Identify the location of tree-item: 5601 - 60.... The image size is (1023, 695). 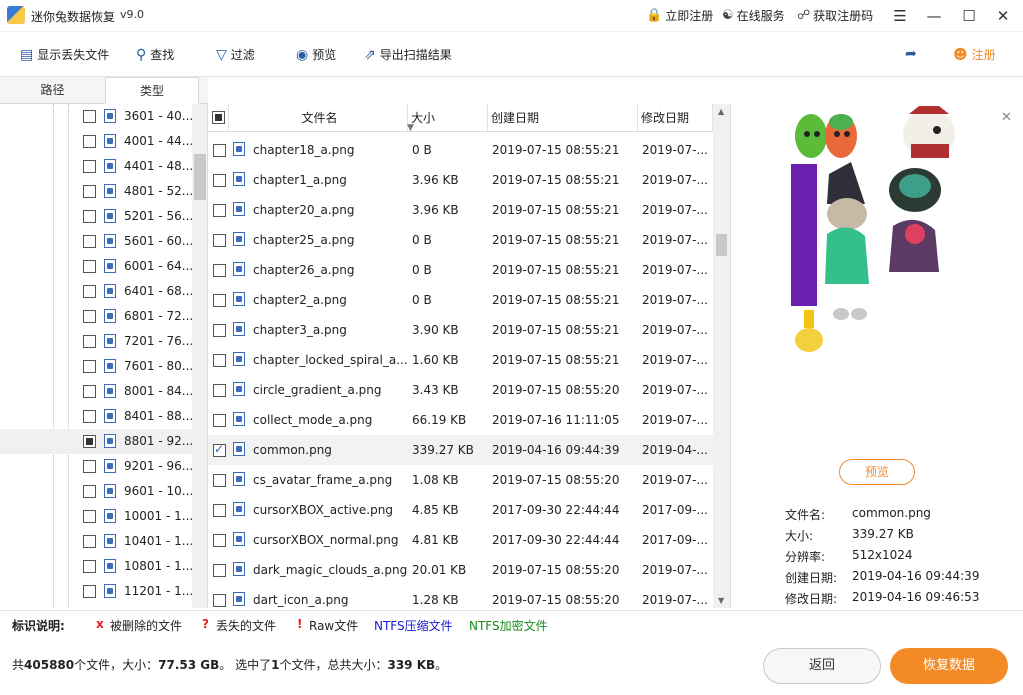
(96, 241).